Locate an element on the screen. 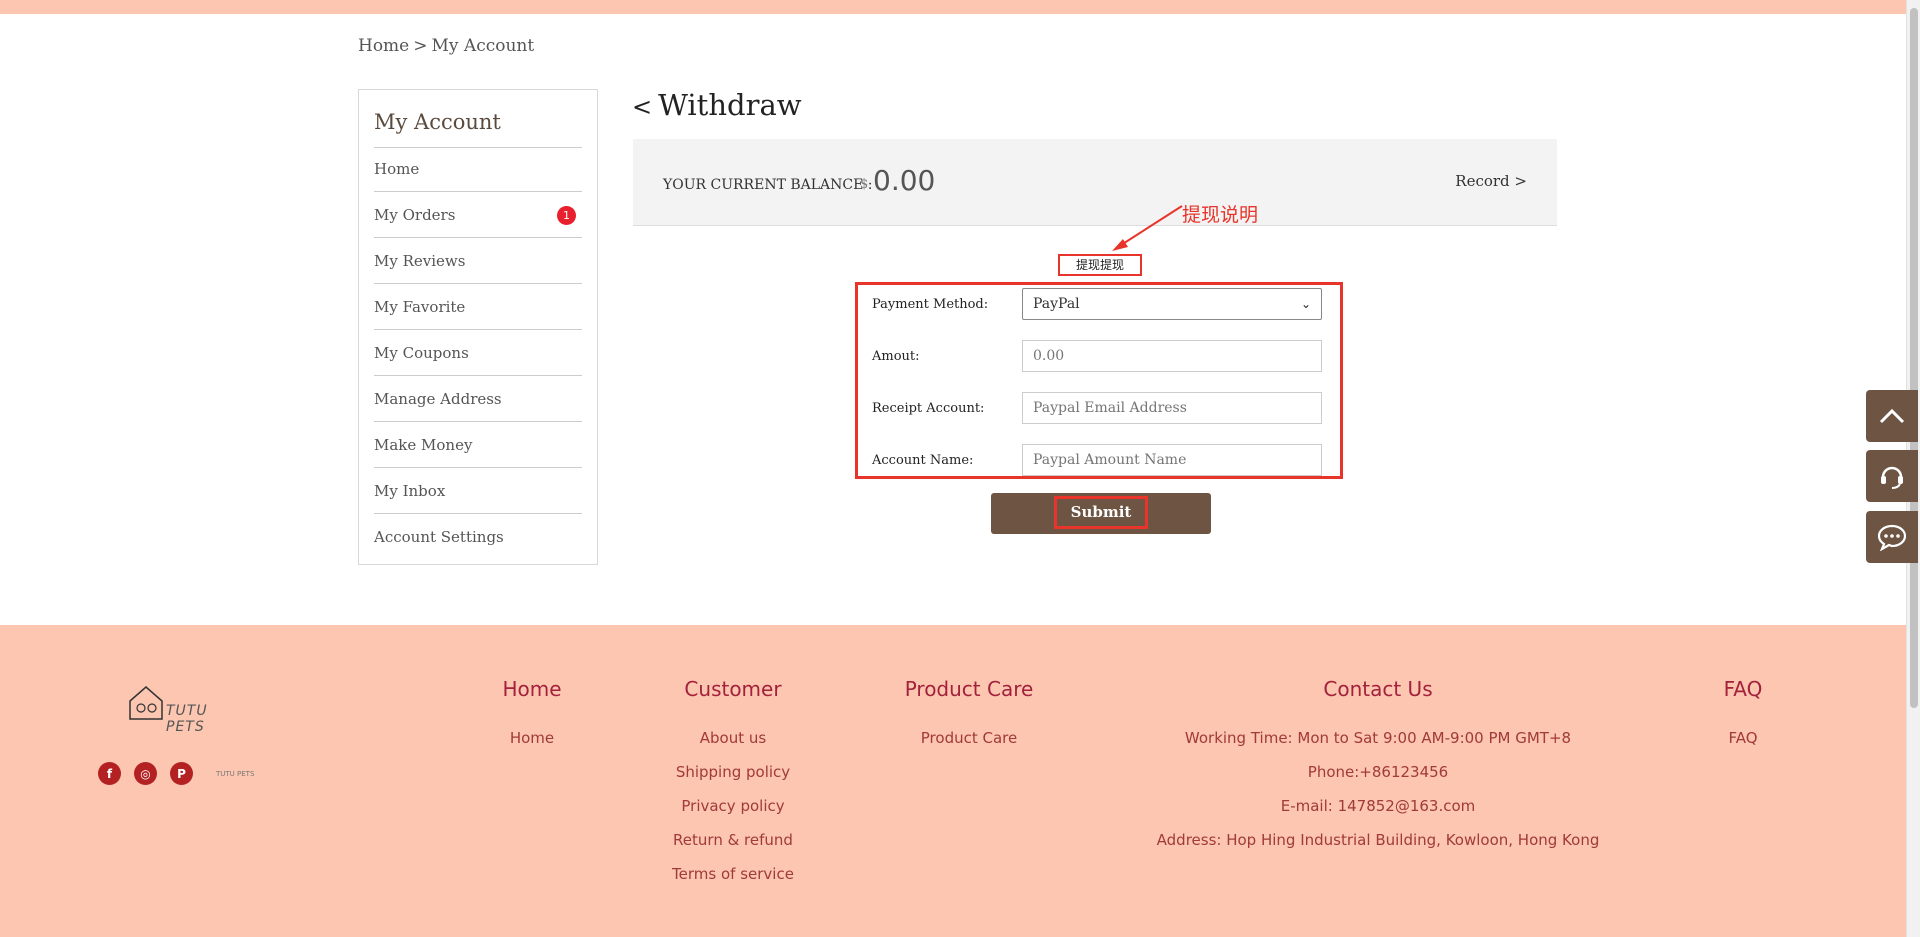 Image resolution: width=1920 pixels, height=937 pixels. footer-col-title: Product Care is located at coordinates (969, 689).